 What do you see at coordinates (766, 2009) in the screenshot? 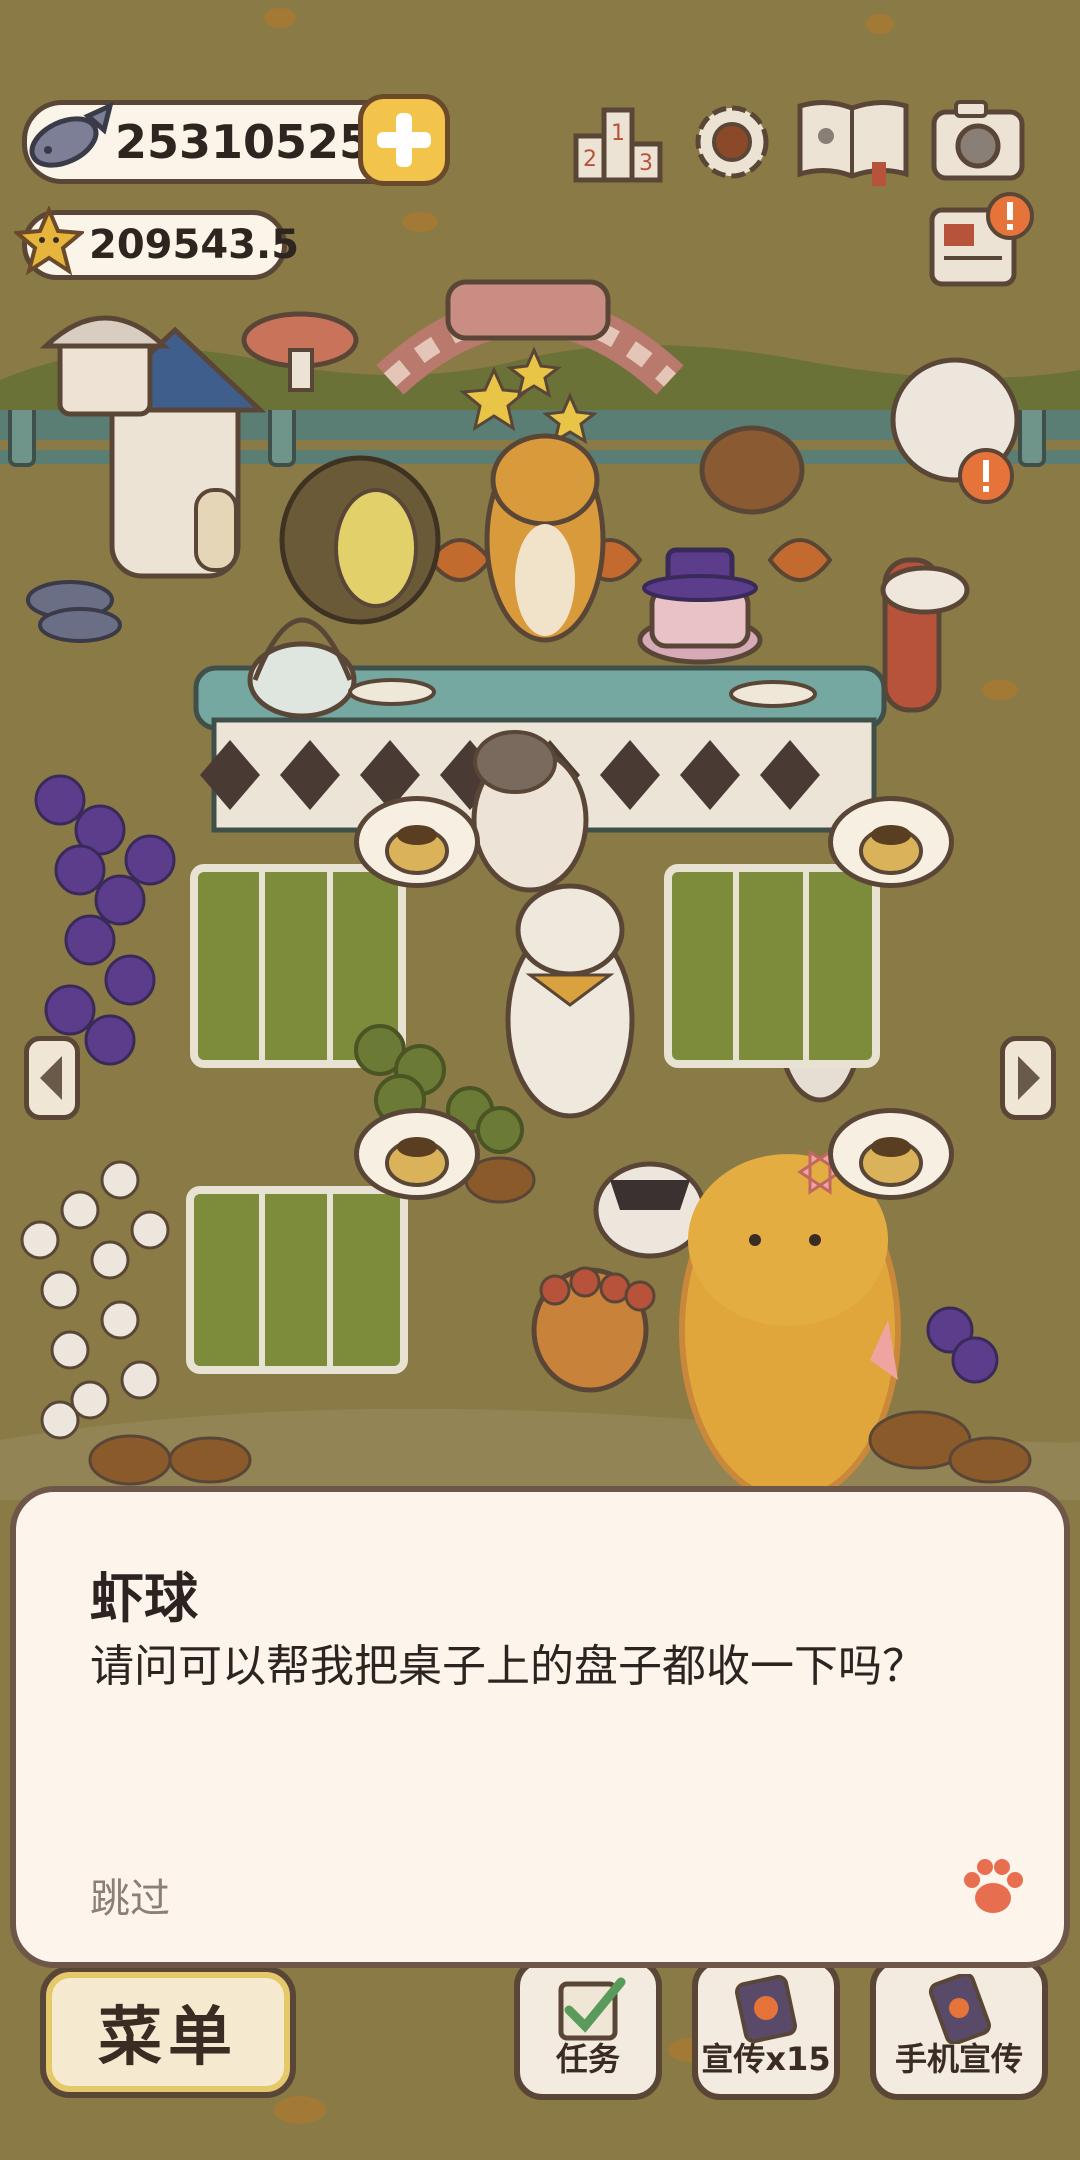
I see `flyer-icon` at bounding box center [766, 2009].